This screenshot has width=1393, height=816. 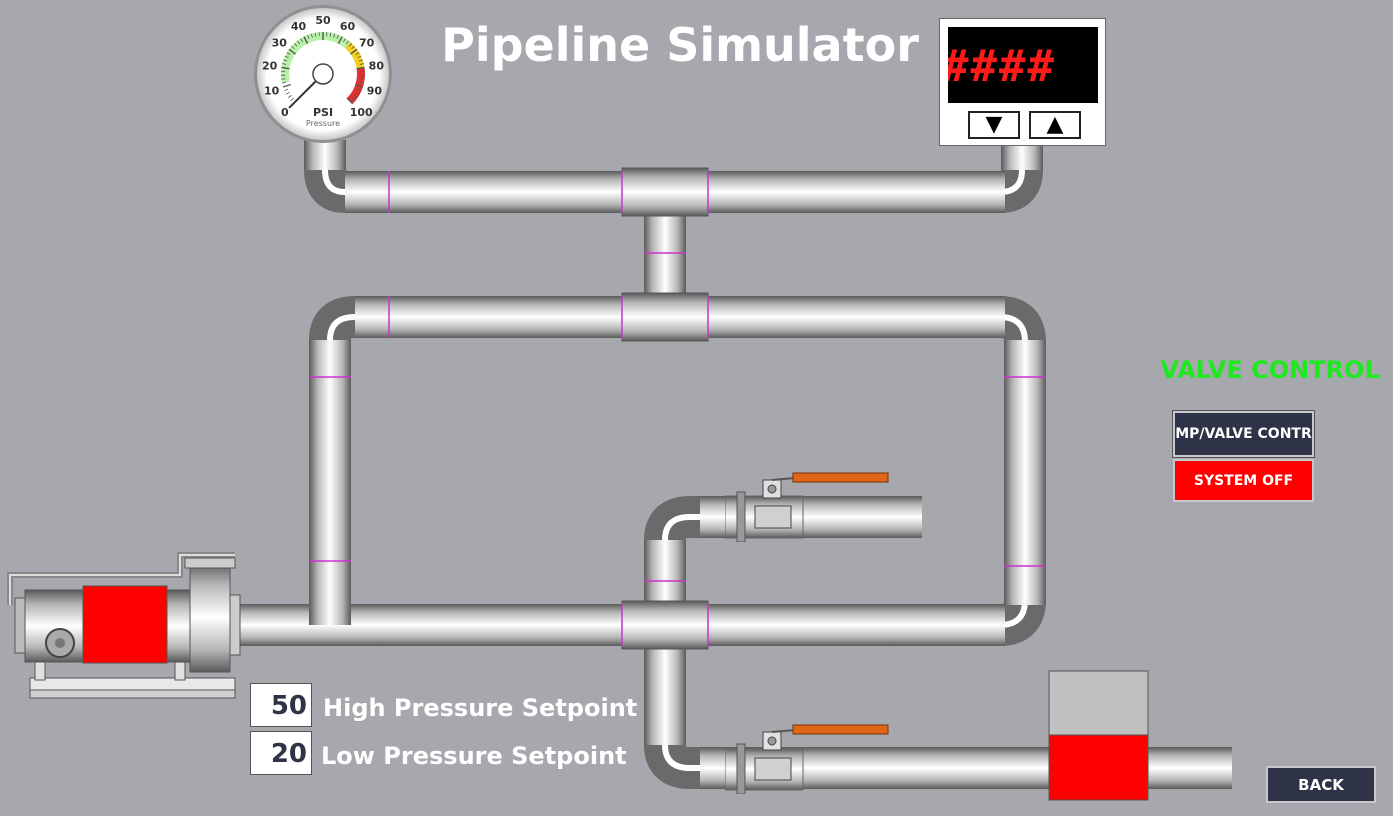 I want to click on page-title: Pipeline Simulator, so click(x=680, y=45).